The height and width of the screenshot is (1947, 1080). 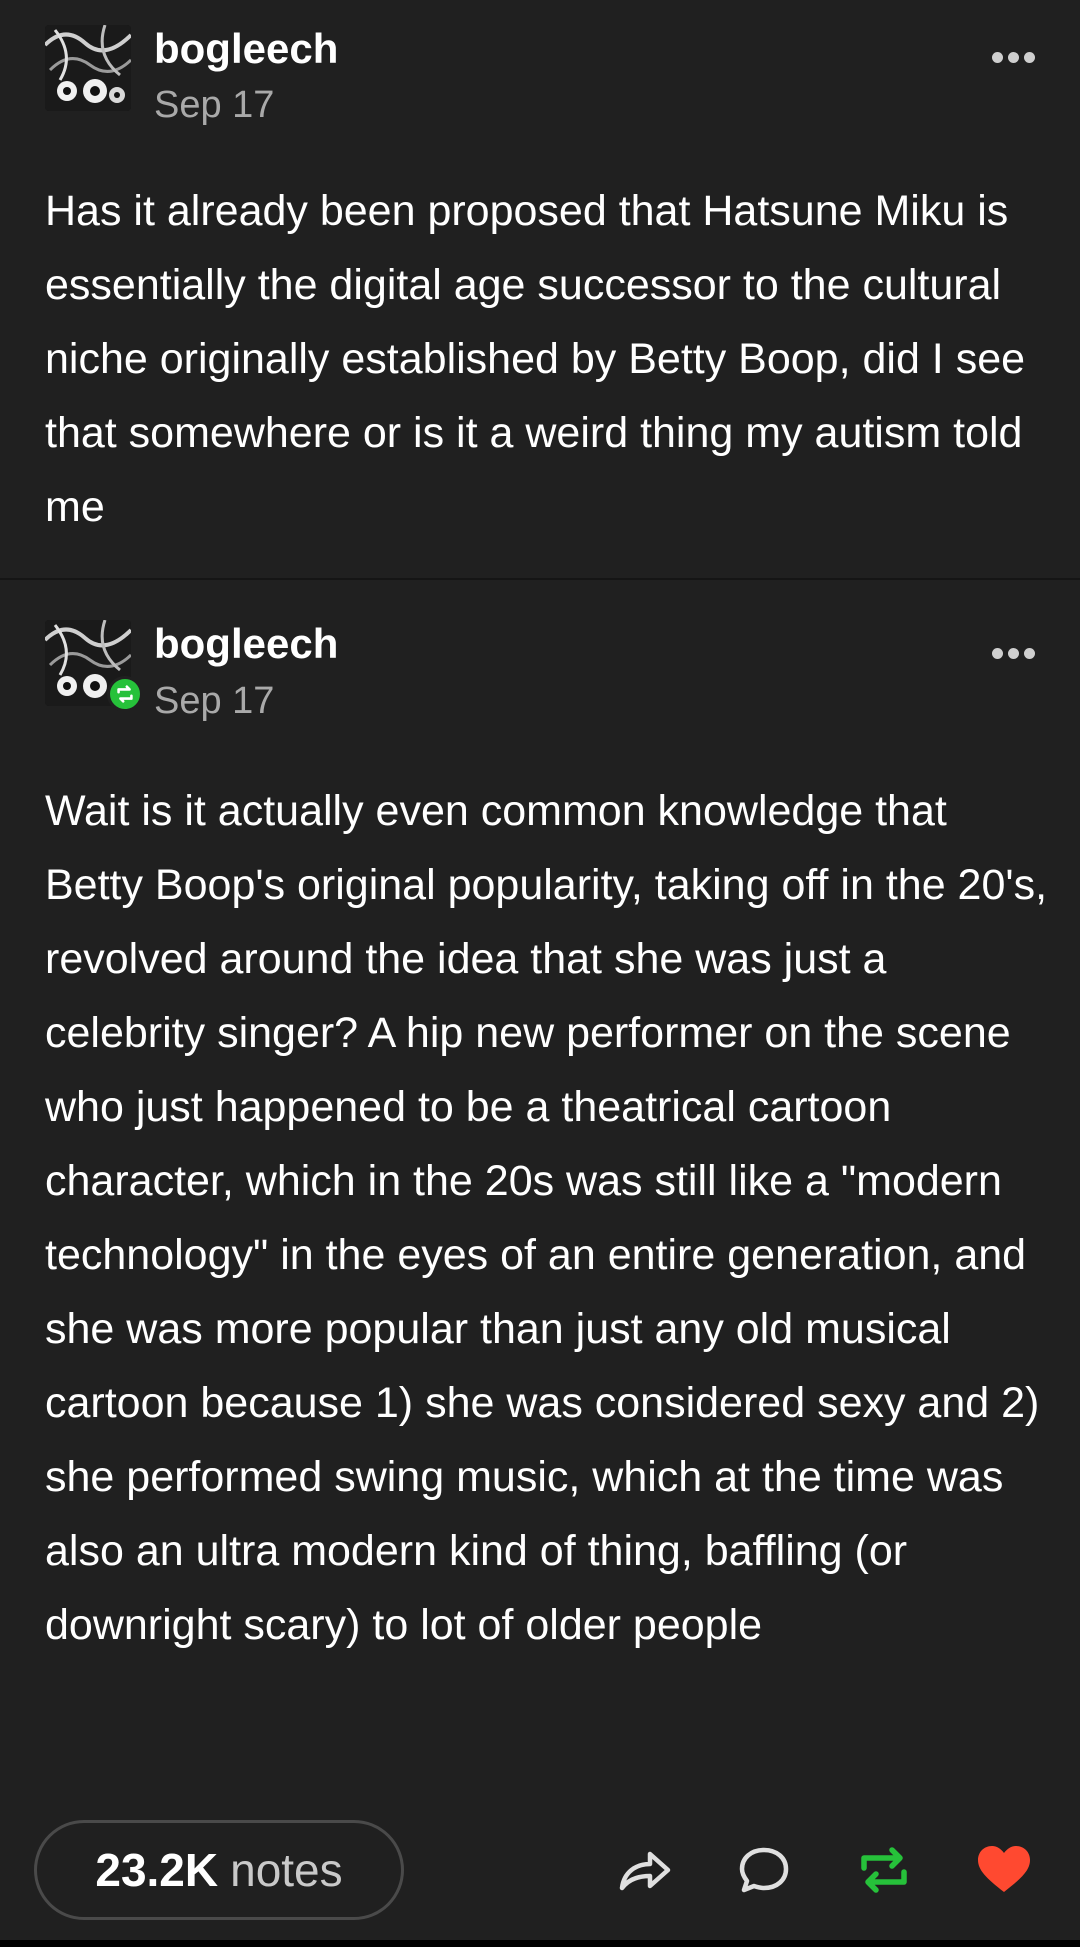 What do you see at coordinates (125, 694) in the screenshot?
I see `reblog-badge-icon` at bounding box center [125, 694].